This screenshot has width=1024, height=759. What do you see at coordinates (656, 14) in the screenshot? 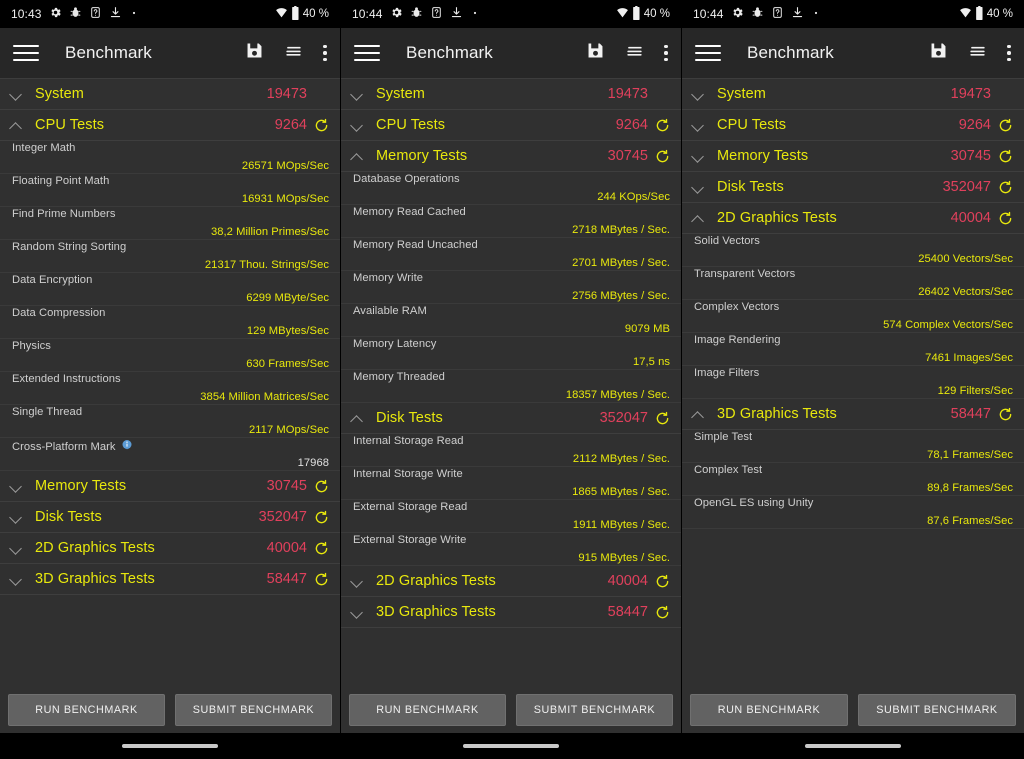
I see `battery-percent-label: 40 %` at bounding box center [656, 14].